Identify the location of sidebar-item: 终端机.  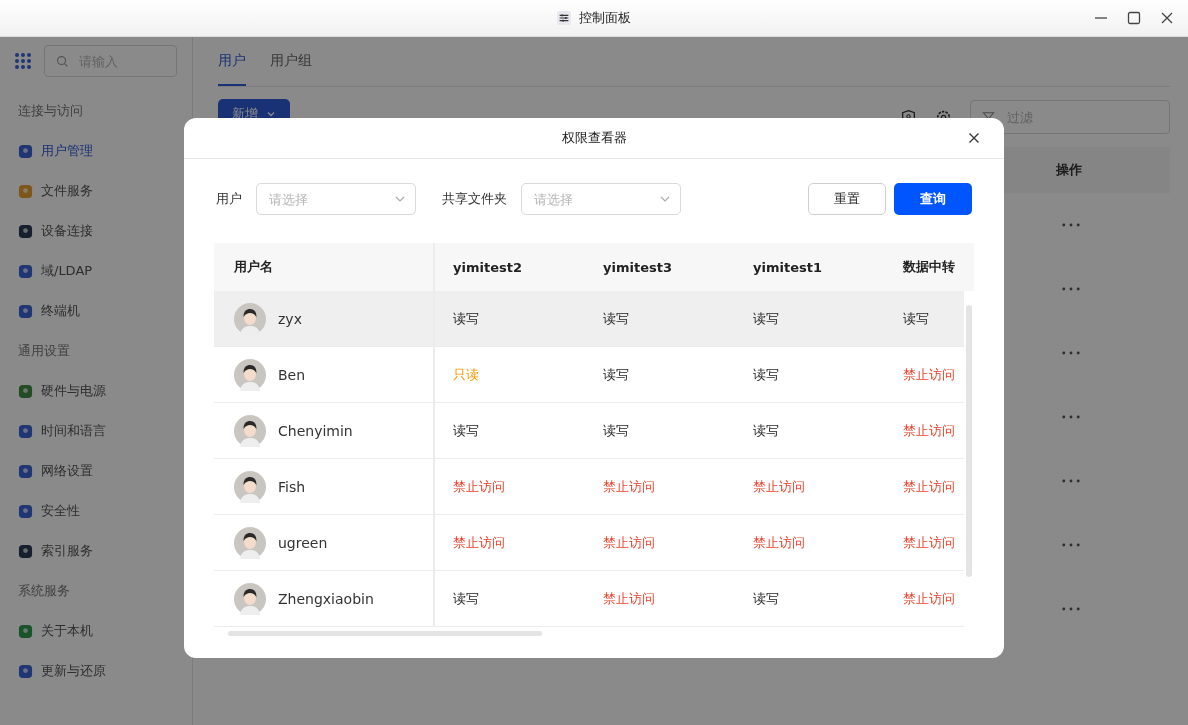
(105, 311).